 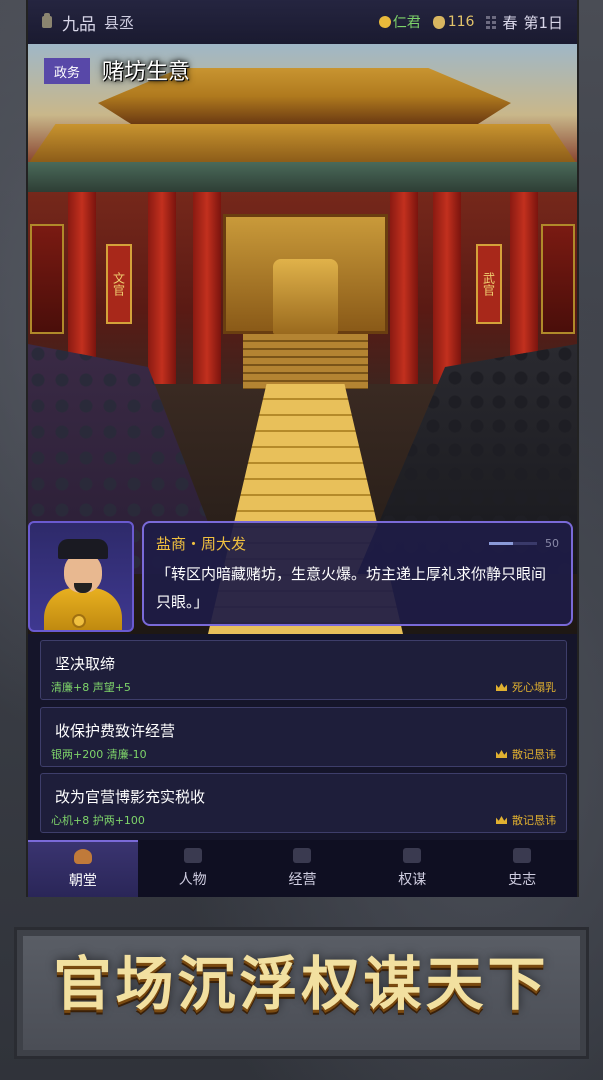 I want to click on rank-label: 九品, so click(x=79, y=24).